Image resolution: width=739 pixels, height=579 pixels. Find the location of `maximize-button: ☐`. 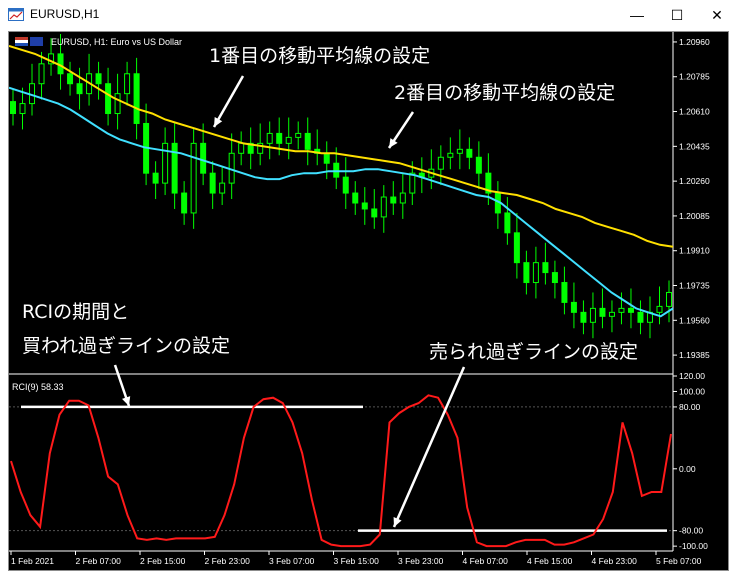

maximize-button: ☐ is located at coordinates (677, 15).